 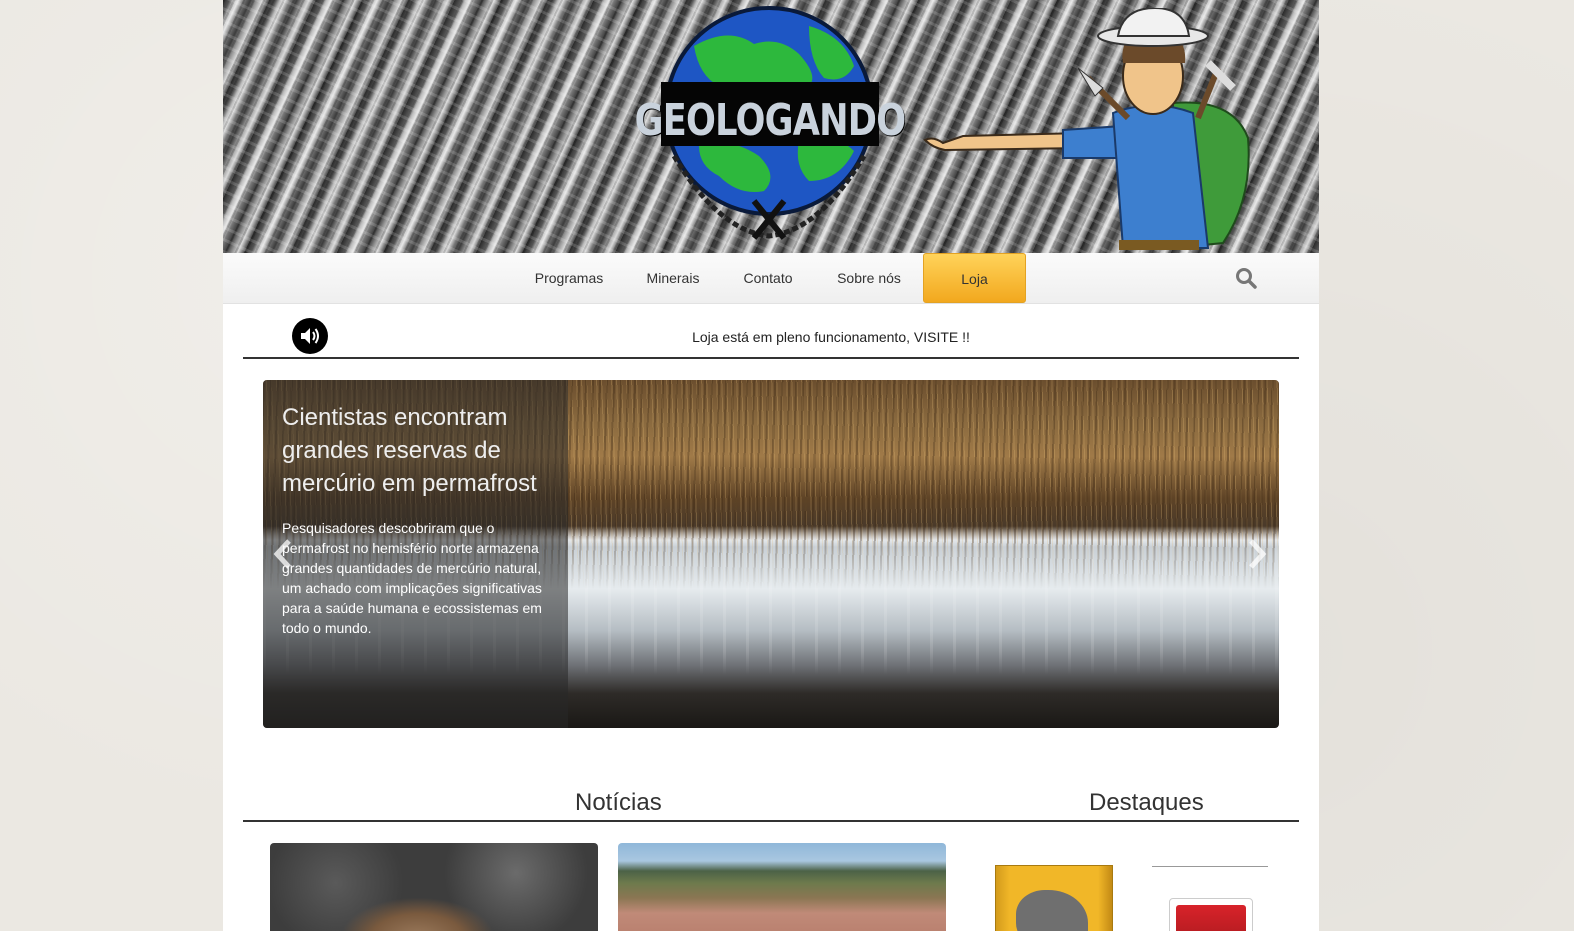 What do you see at coordinates (1210, 866) in the screenshot?
I see `divider` at bounding box center [1210, 866].